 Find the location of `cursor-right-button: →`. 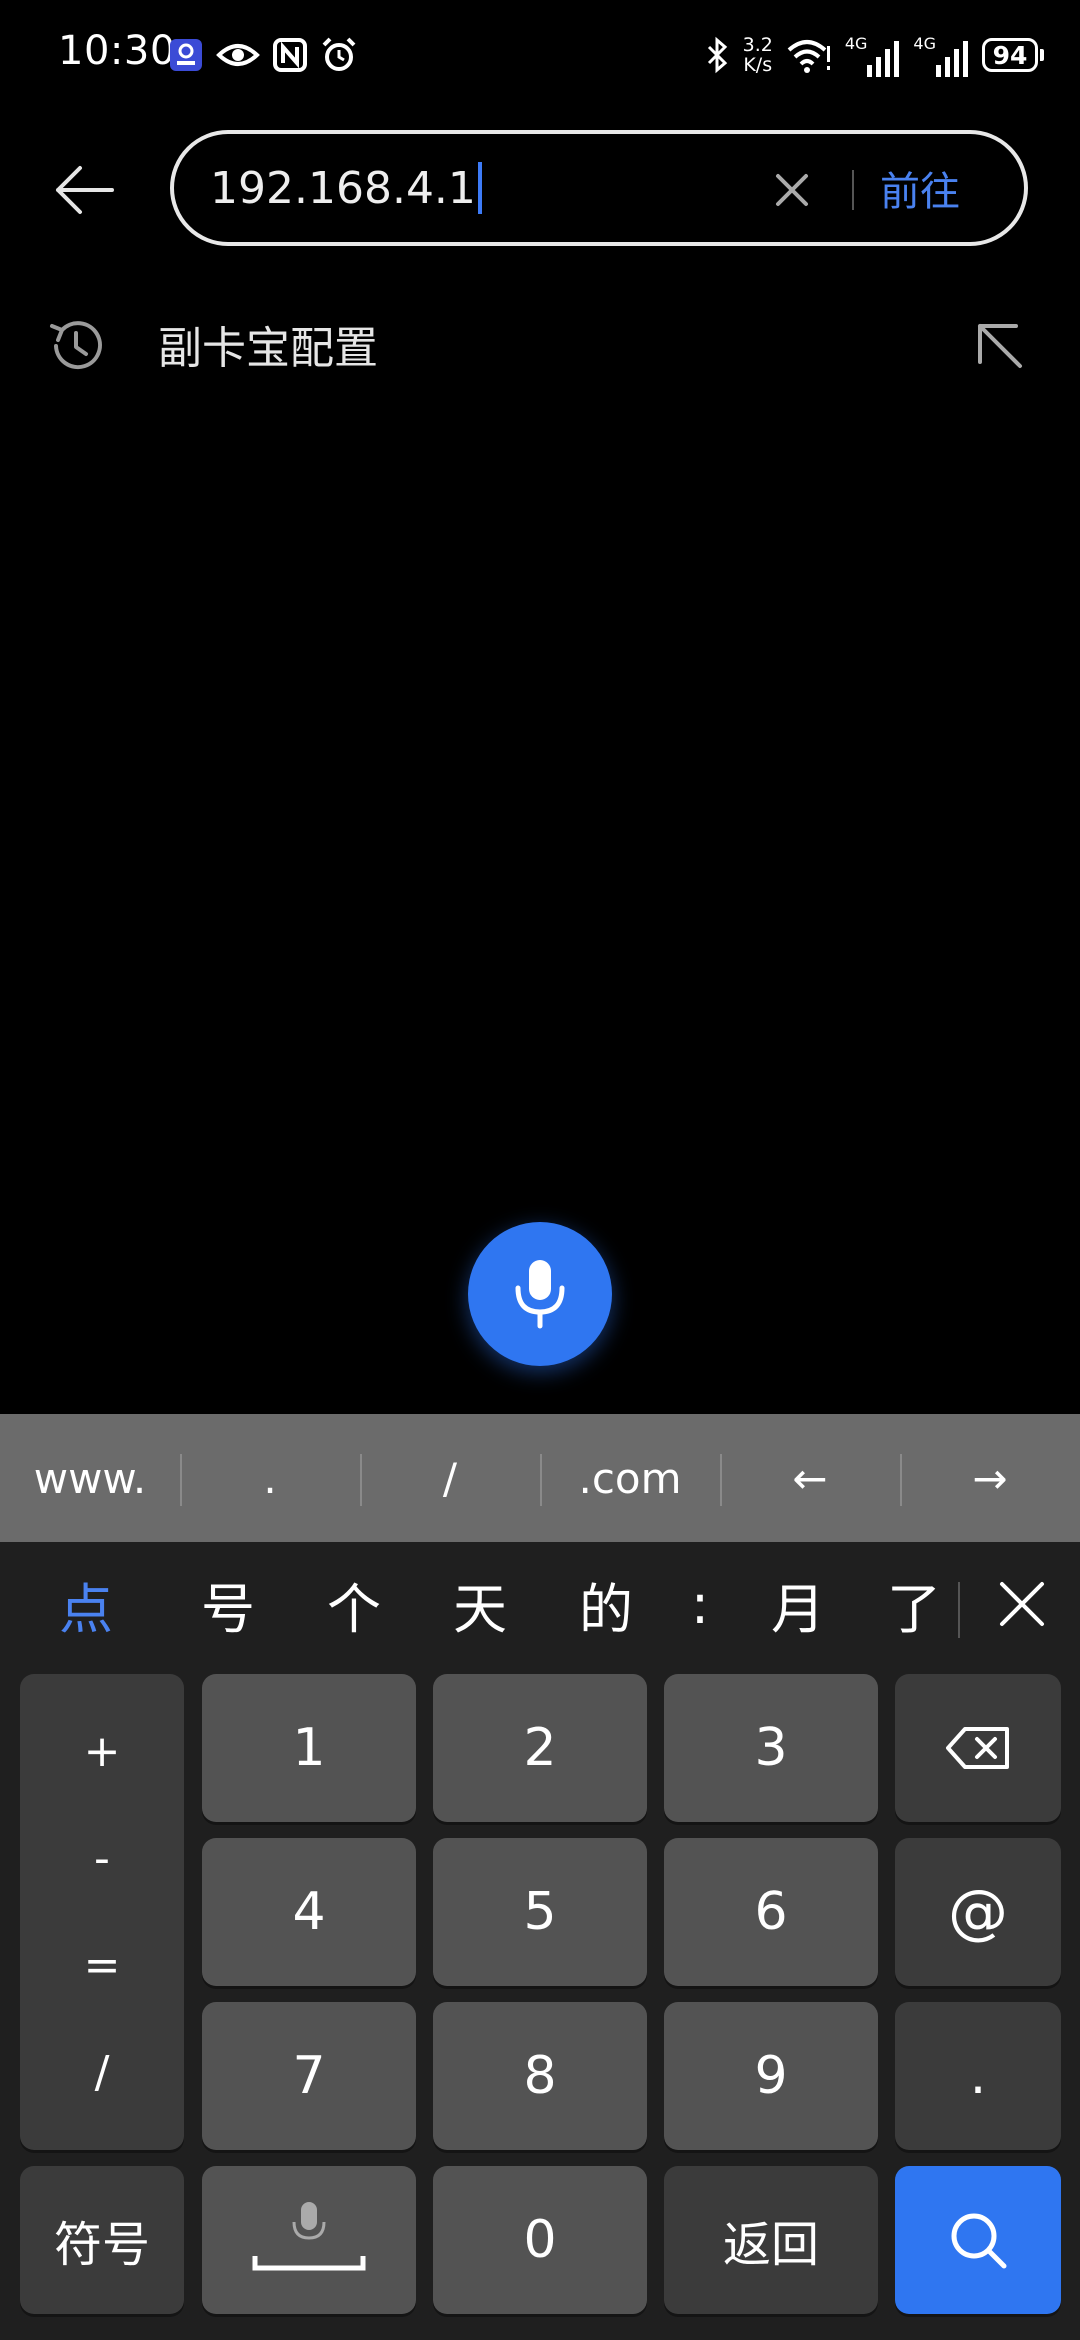

cursor-right-button: → is located at coordinates (990, 1478).